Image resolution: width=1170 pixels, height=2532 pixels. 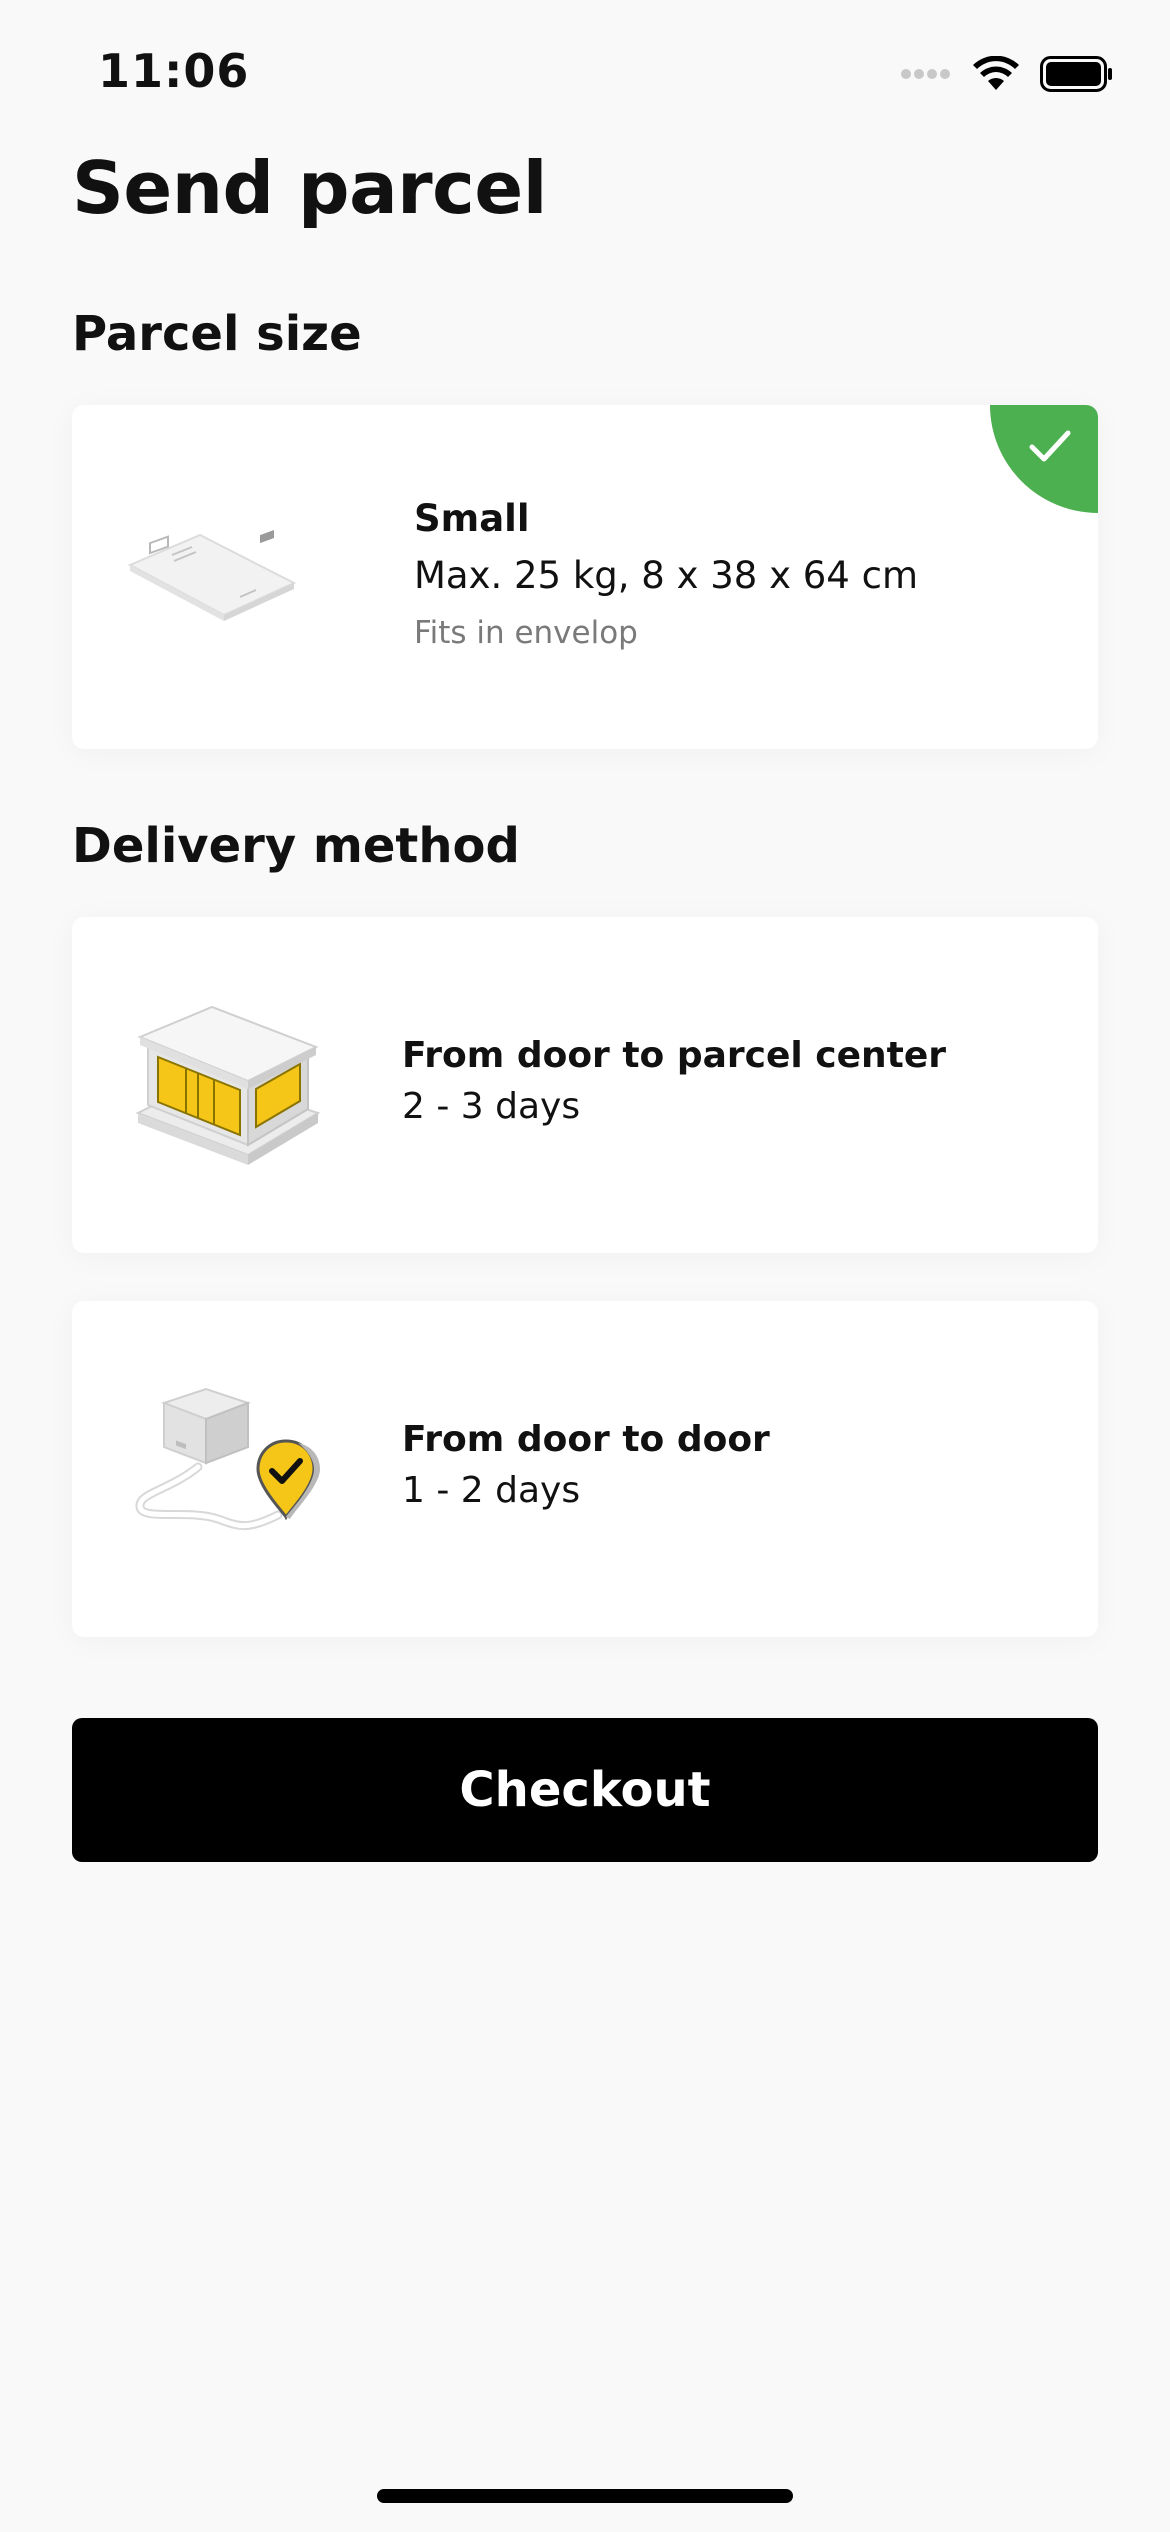 I want to click on delivery-option-parcel-center: From door to parcel center 2 - 3 days, so click(x=585, y=1085).